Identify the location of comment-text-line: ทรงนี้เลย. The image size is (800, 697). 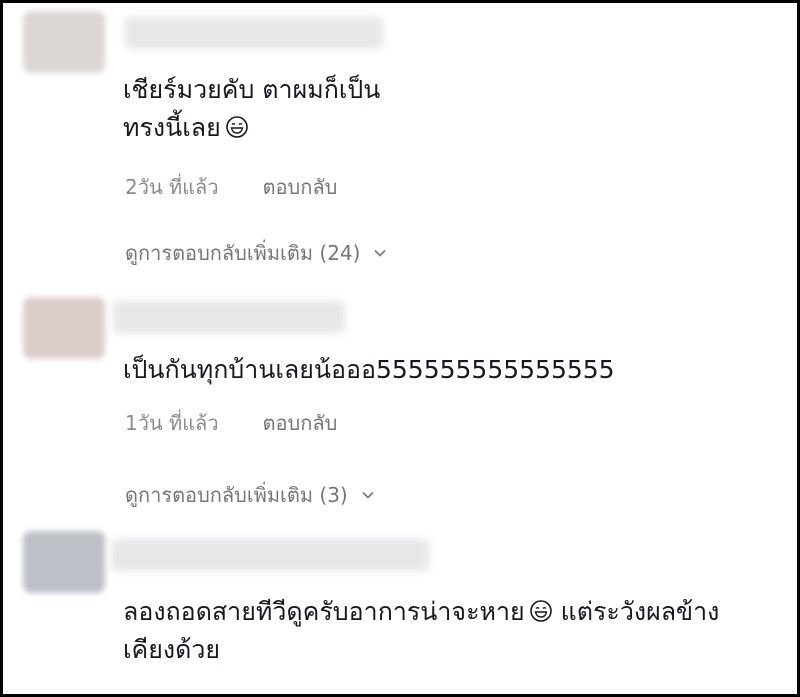
(172, 127).